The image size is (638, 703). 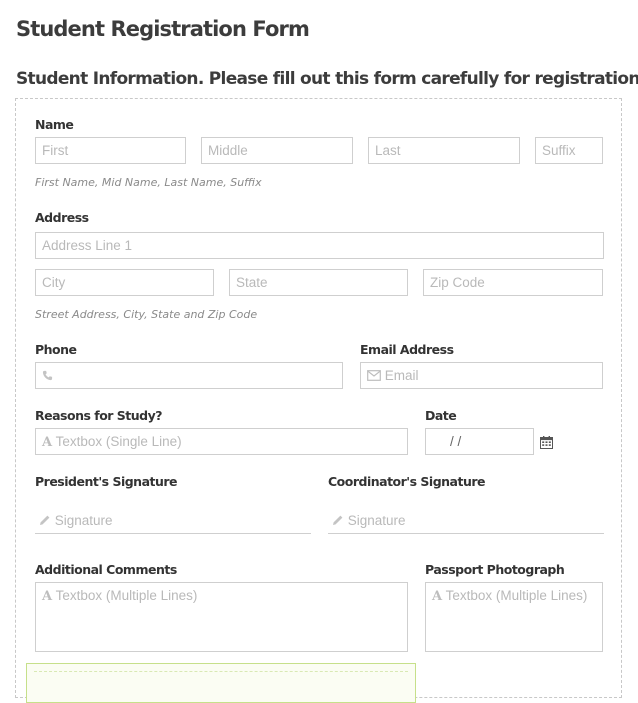 What do you see at coordinates (516, 595) in the screenshot?
I see `passport-placeholder: Textbox (Multiple Lines)` at bounding box center [516, 595].